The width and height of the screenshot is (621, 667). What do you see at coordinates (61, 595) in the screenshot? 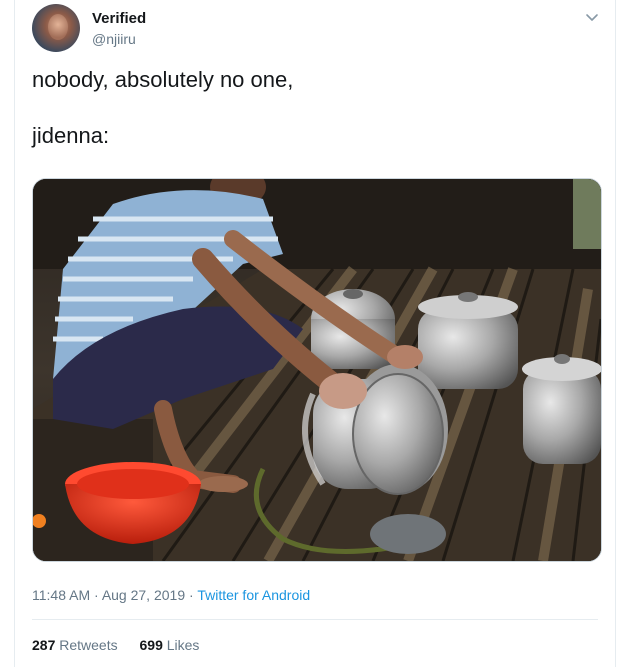
I see `tweet-time: 11:48 AM` at bounding box center [61, 595].